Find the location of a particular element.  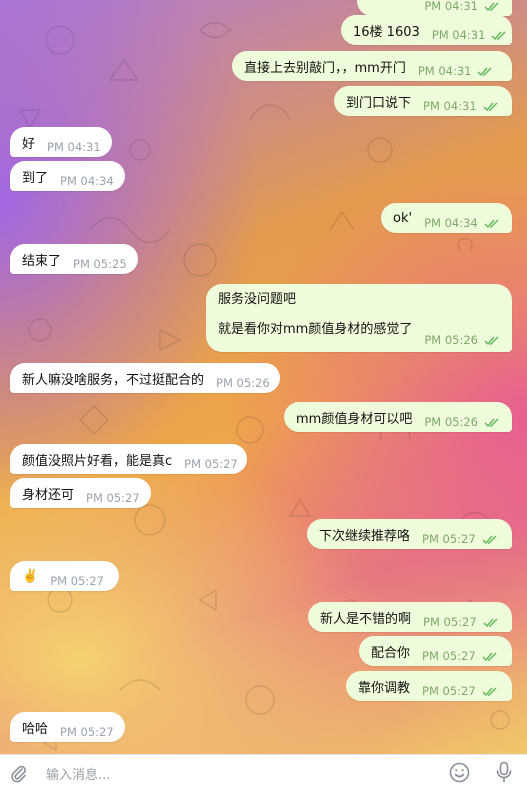

message-bubble-outgoing: ok' PM 04:34 is located at coordinates (446, 218).